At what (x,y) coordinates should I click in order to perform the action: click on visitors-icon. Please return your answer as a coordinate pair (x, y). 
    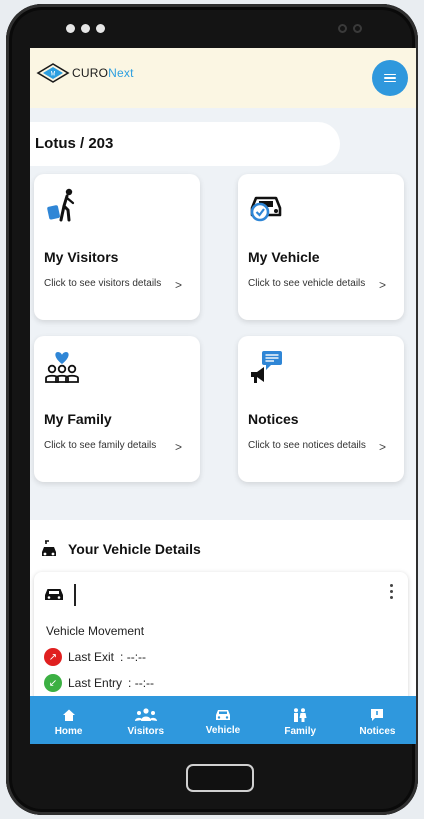
    Looking at the image, I should click on (145, 714).